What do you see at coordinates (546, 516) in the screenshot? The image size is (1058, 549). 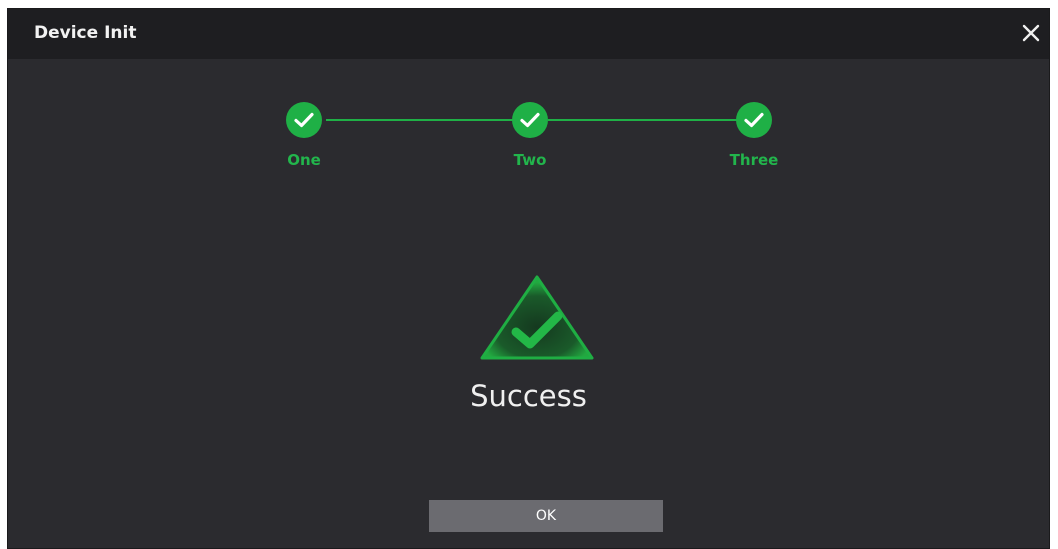 I see `ok-button: OK` at bounding box center [546, 516].